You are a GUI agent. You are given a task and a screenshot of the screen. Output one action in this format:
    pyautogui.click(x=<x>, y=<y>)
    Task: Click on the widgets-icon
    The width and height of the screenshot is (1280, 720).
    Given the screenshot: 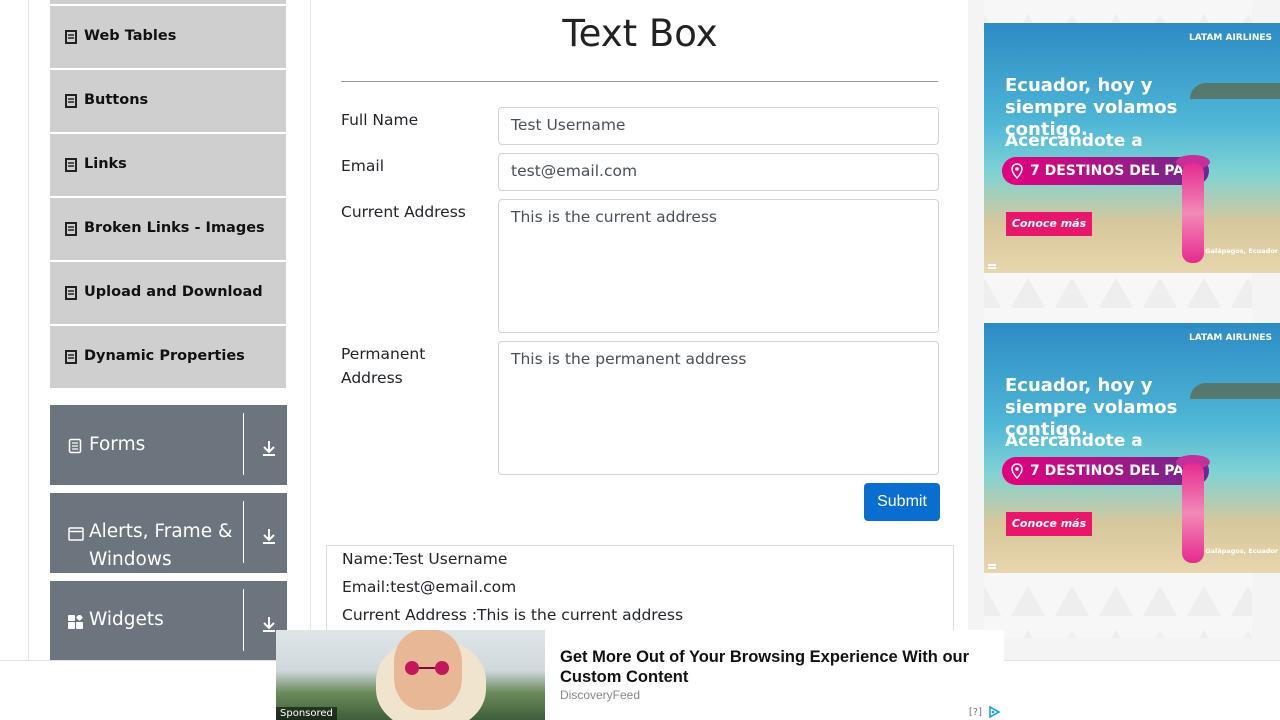 What is the action you would take?
    pyautogui.click(x=75, y=622)
    